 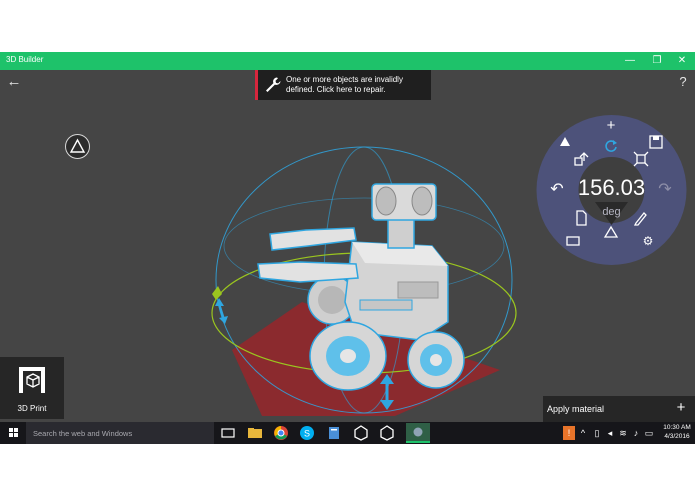 I want to click on chrome-icon, so click(x=281, y=433).